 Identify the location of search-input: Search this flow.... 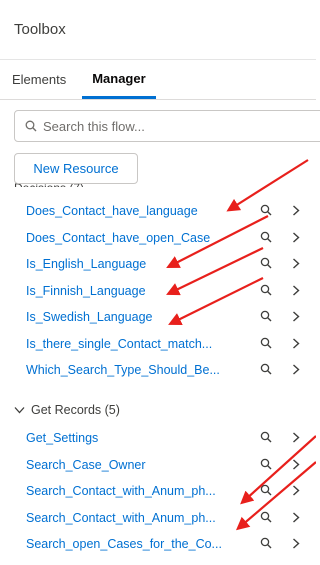
(167, 126).